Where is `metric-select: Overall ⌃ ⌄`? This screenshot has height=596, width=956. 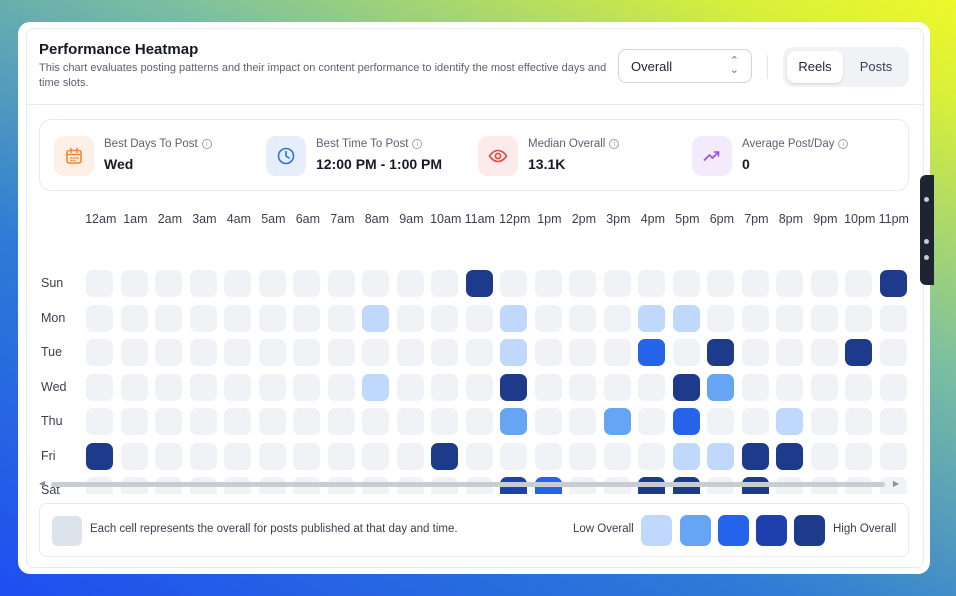 metric-select: Overall ⌃ ⌄ is located at coordinates (685, 66).